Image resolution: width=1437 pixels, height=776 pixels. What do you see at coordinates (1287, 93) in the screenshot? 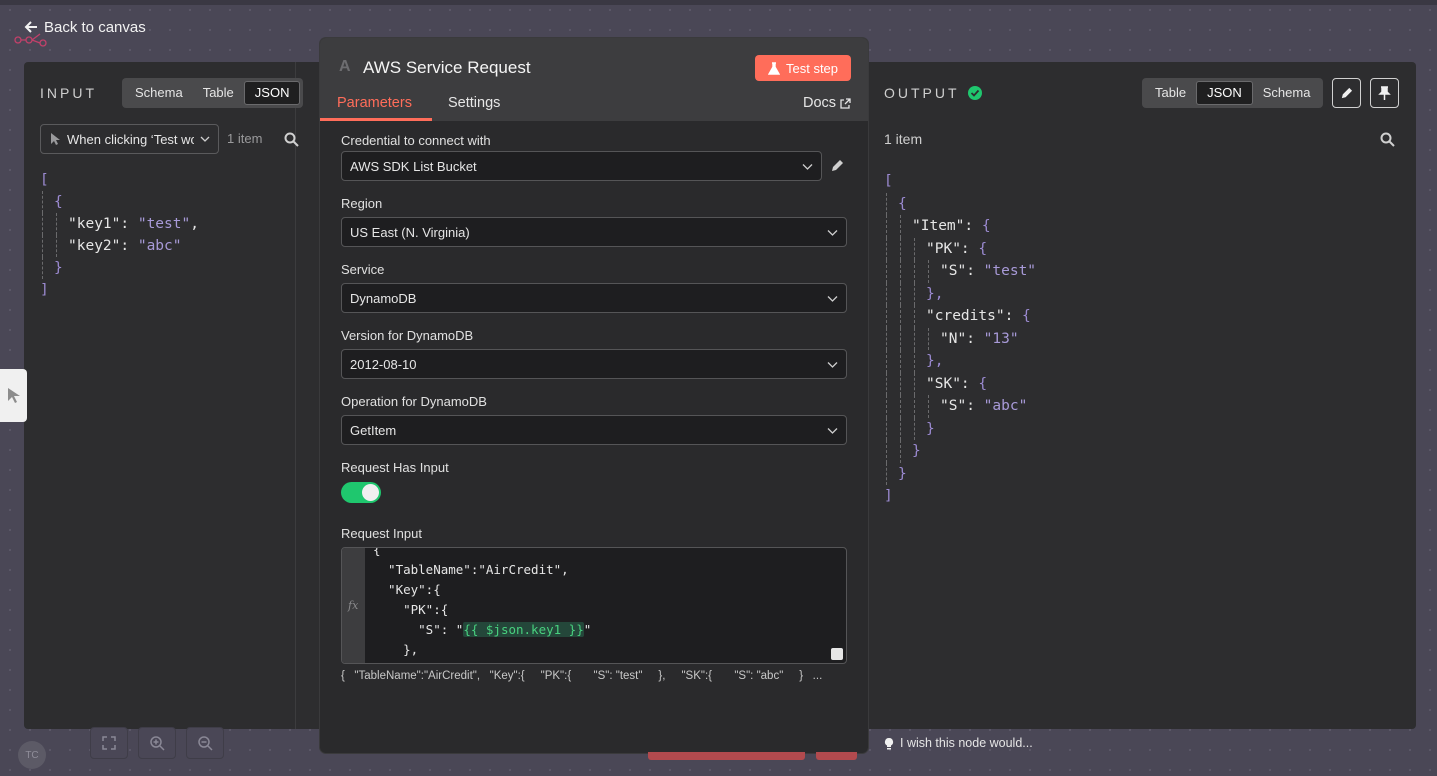
I see `output-view-schema: Schema` at bounding box center [1287, 93].